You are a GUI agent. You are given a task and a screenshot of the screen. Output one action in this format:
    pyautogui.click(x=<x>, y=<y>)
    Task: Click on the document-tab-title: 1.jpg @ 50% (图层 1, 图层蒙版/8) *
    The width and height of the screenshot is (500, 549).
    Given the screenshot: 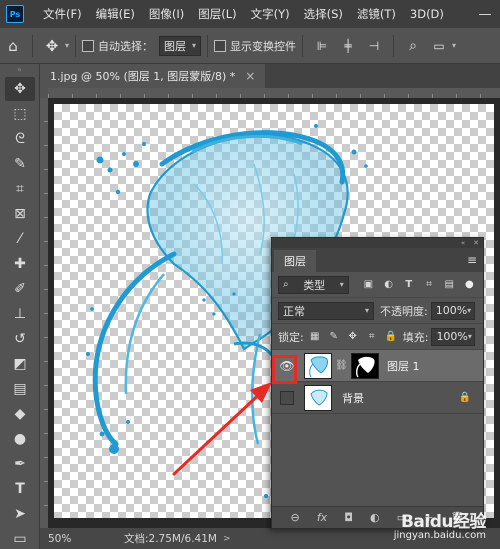 What is the action you would take?
    pyautogui.click(x=143, y=76)
    